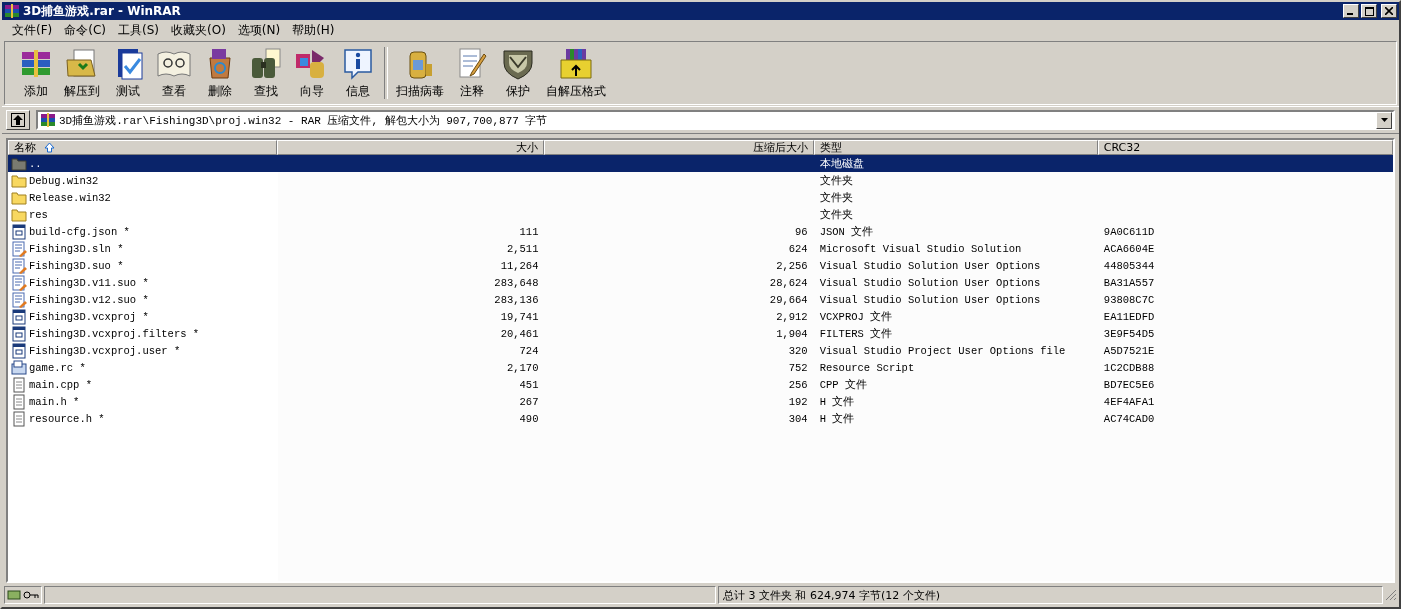 This screenshot has width=1401, height=609. Describe the element at coordinates (518, 73) in the screenshot. I see `toolbar-button: 保护` at that location.